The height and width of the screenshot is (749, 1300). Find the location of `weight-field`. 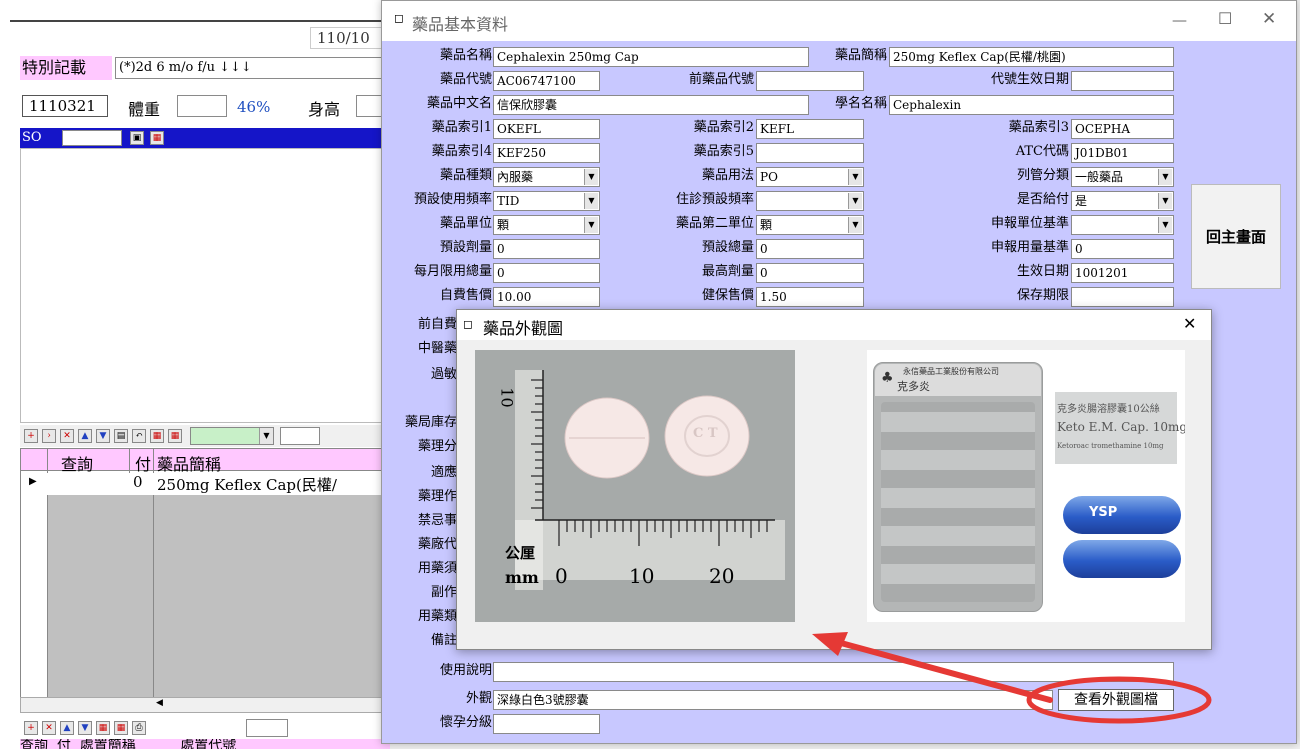

weight-field is located at coordinates (202, 106).